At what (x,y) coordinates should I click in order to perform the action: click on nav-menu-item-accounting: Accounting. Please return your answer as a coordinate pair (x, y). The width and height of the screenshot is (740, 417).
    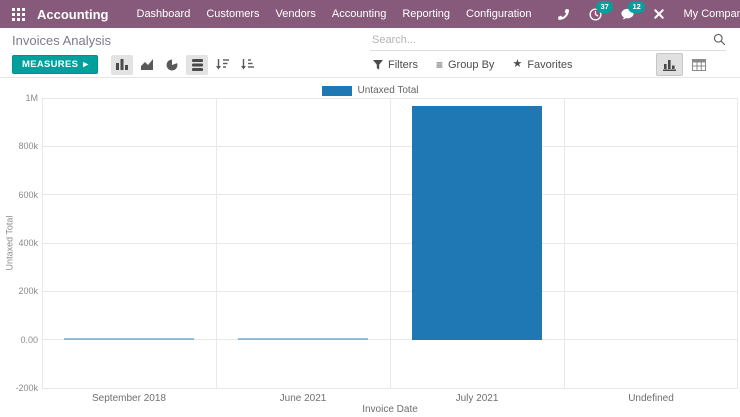
    Looking at the image, I should click on (359, 14).